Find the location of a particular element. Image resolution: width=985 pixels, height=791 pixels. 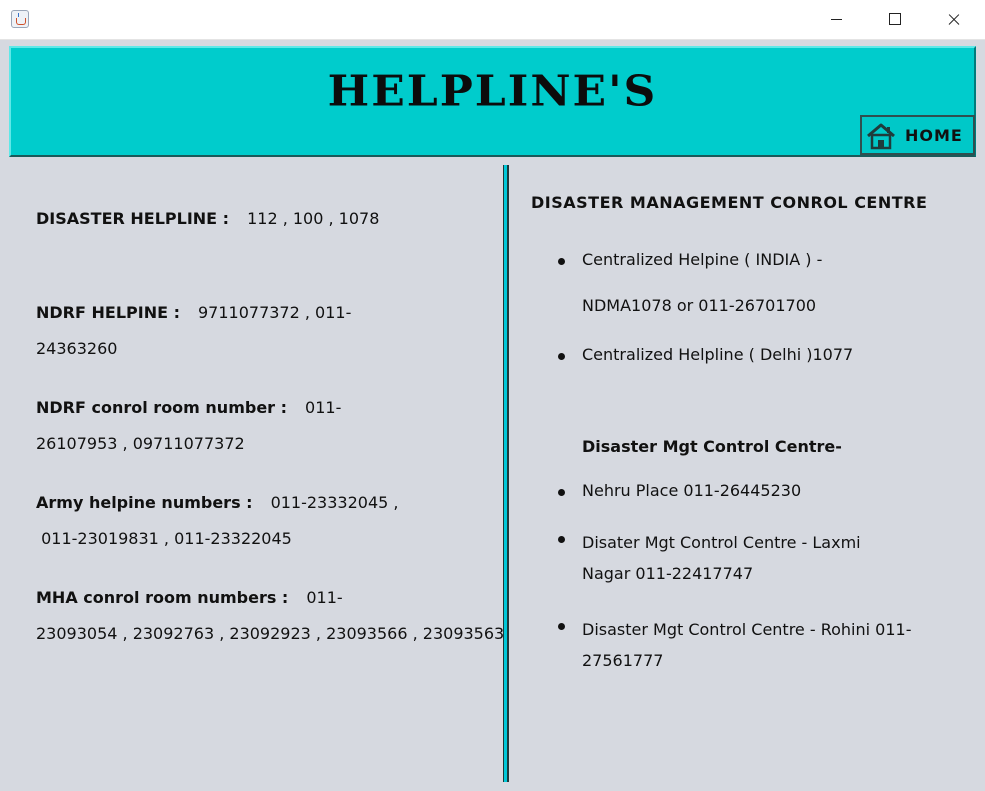

item-text: Nehru Place 011-26445230 is located at coordinates (692, 490).